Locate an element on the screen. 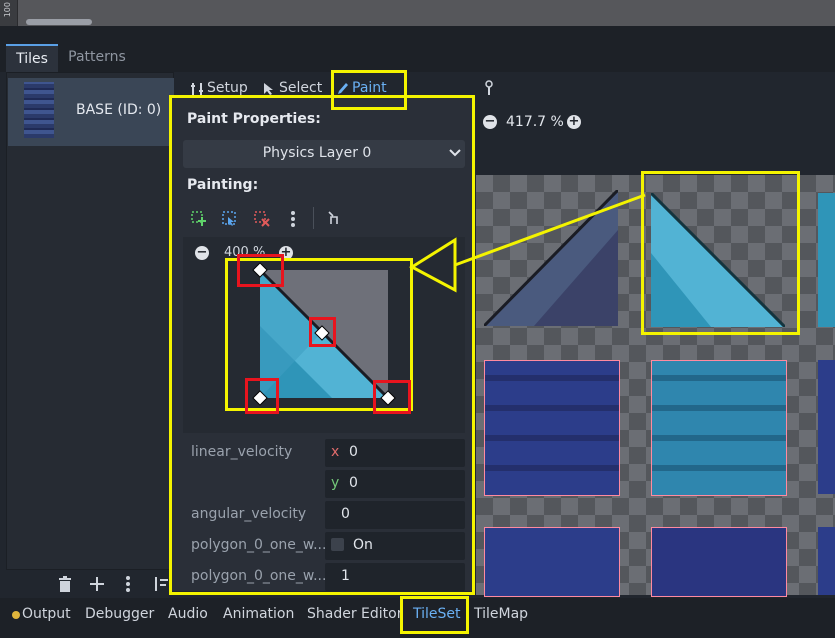  ruler-label: 100 is located at coordinates (7, 10).